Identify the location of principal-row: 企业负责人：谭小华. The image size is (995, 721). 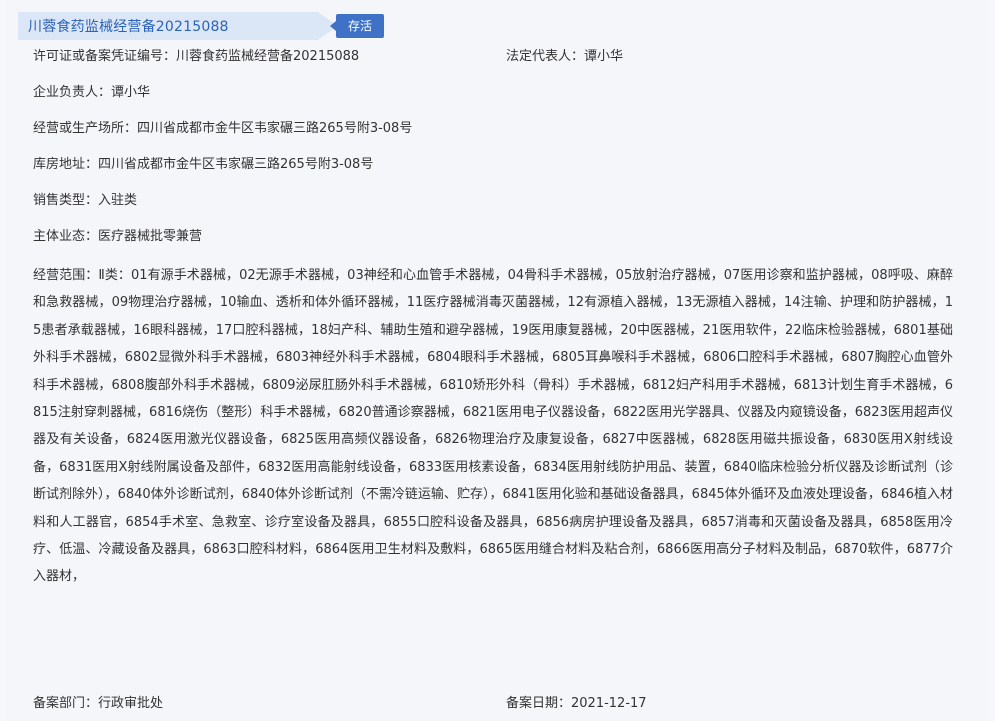
(91, 93).